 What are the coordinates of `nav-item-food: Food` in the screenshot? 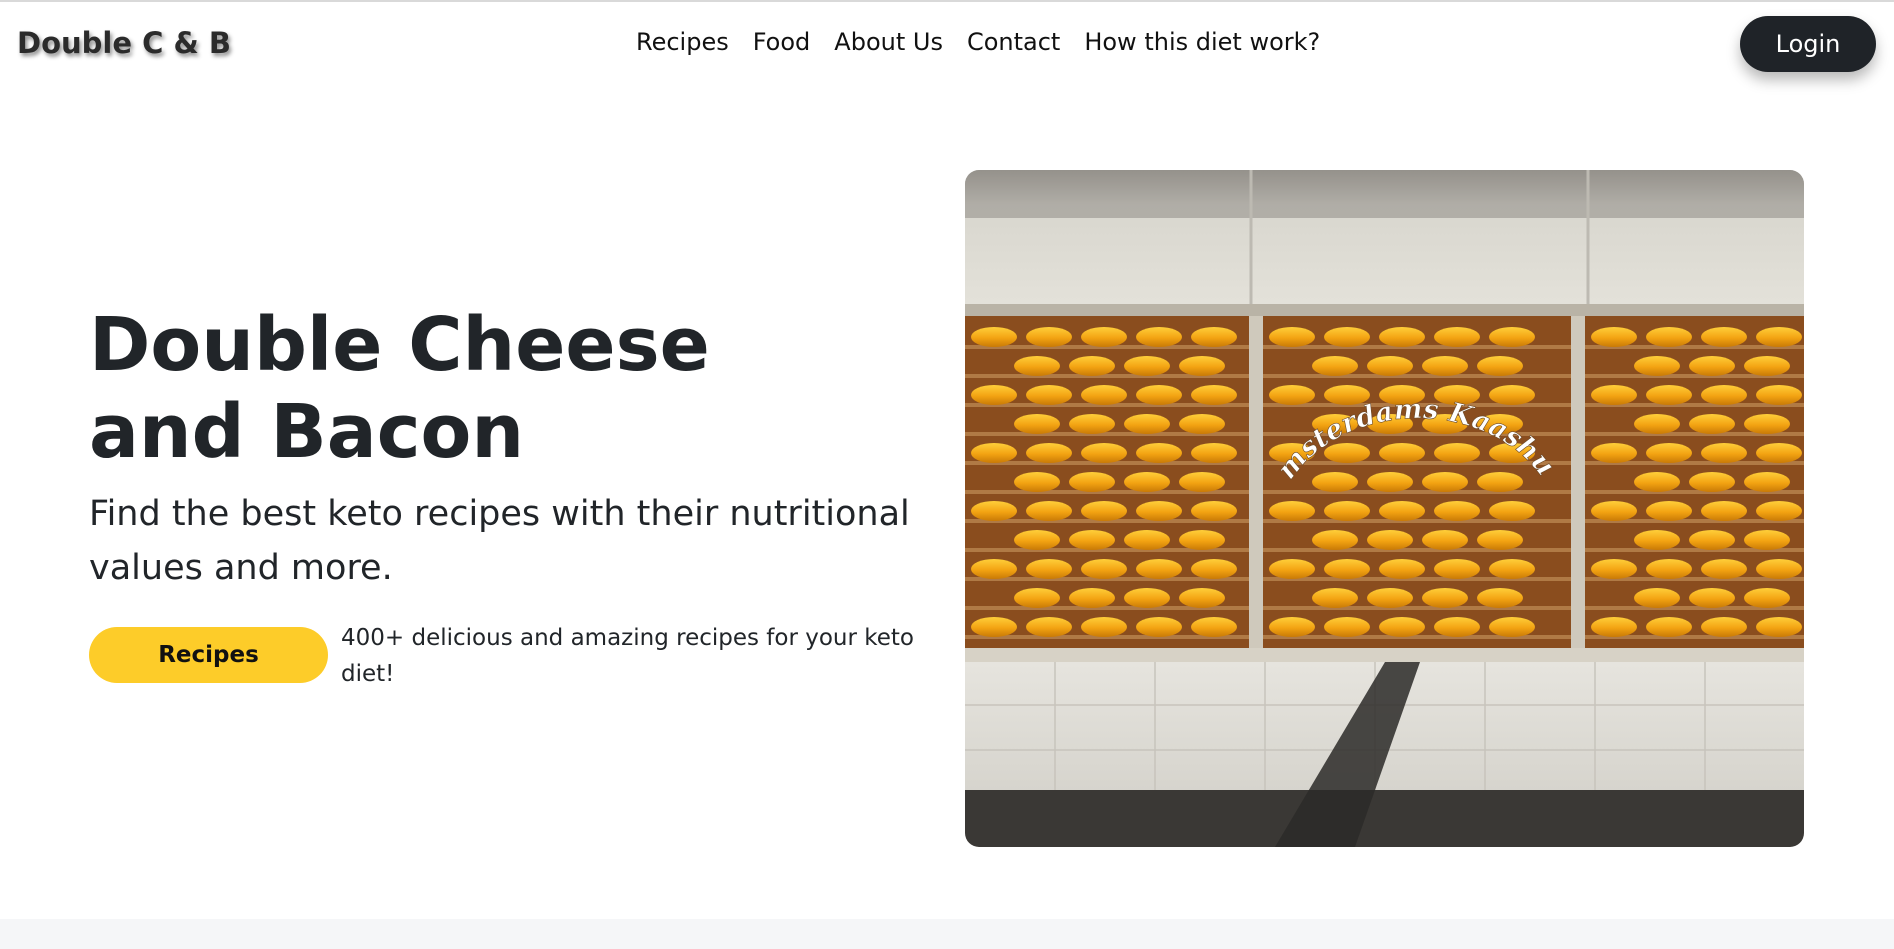 It's located at (782, 42).